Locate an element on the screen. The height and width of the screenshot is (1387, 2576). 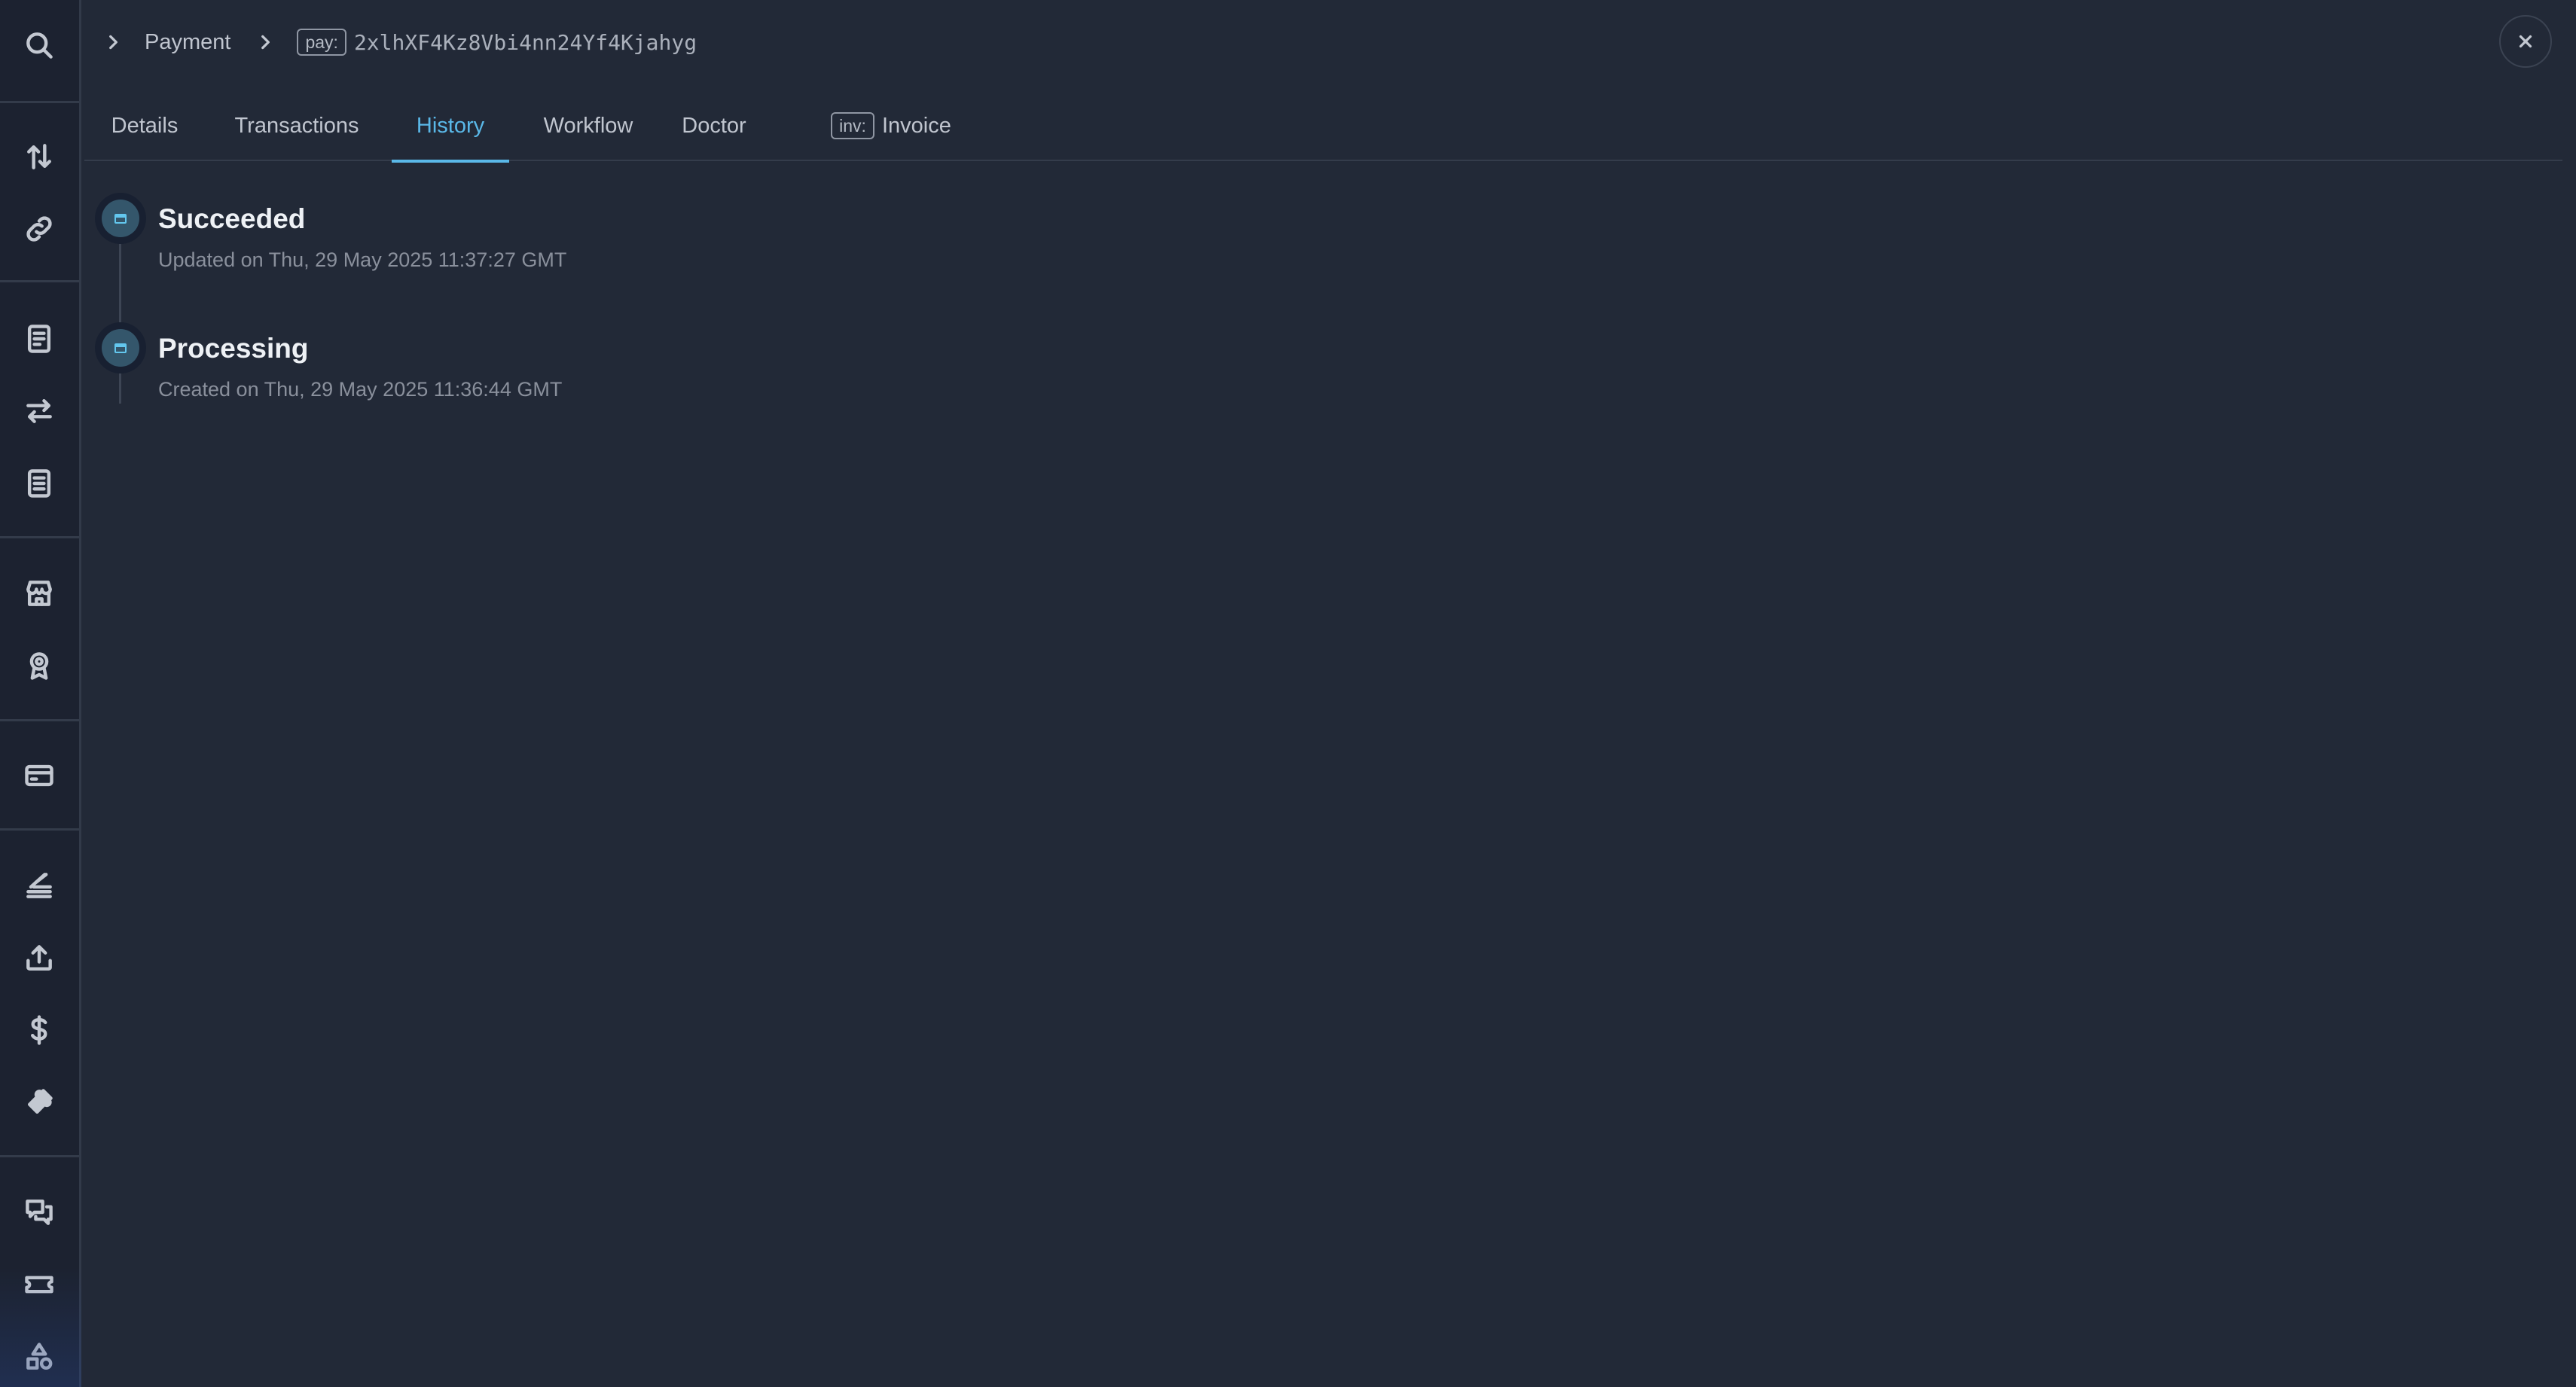
tab-label: Workflow is located at coordinates (588, 125).